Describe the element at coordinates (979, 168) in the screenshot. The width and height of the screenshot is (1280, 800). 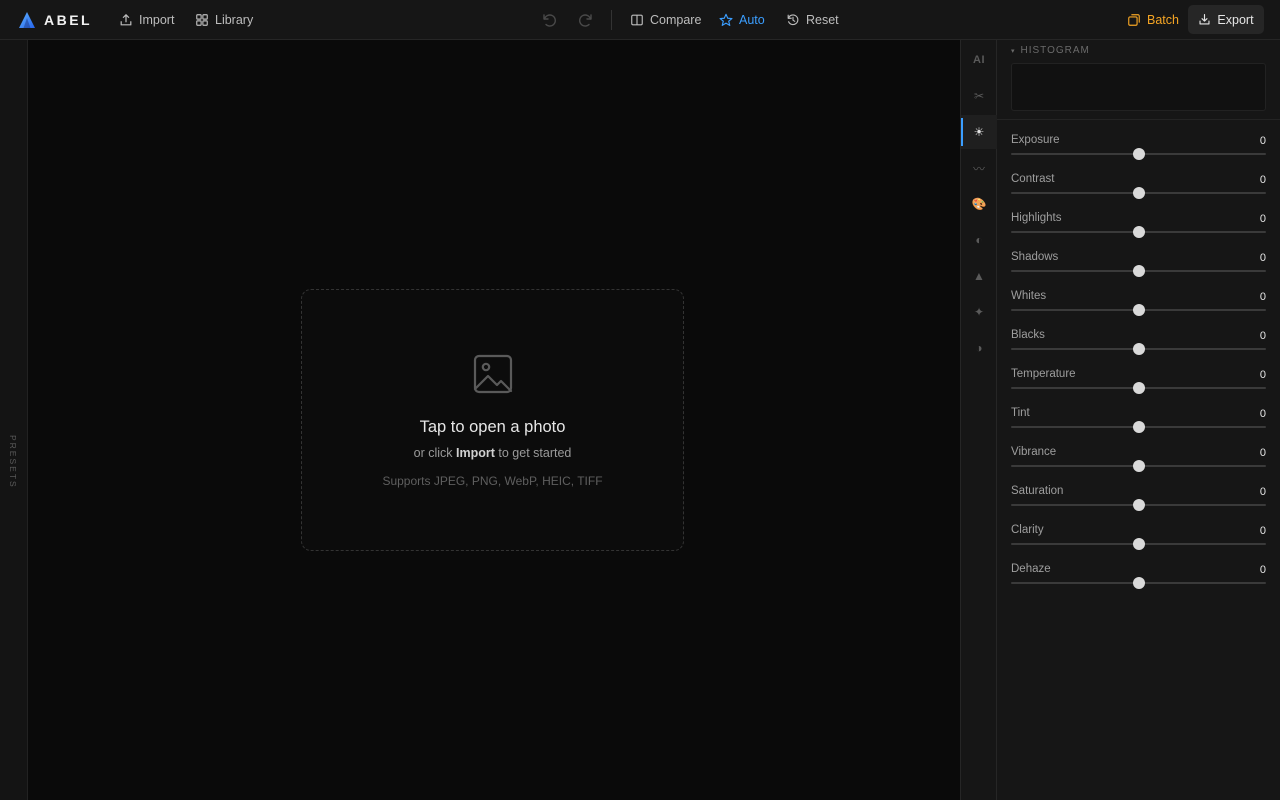
I see `curves-tool-icon: 〰` at that location.